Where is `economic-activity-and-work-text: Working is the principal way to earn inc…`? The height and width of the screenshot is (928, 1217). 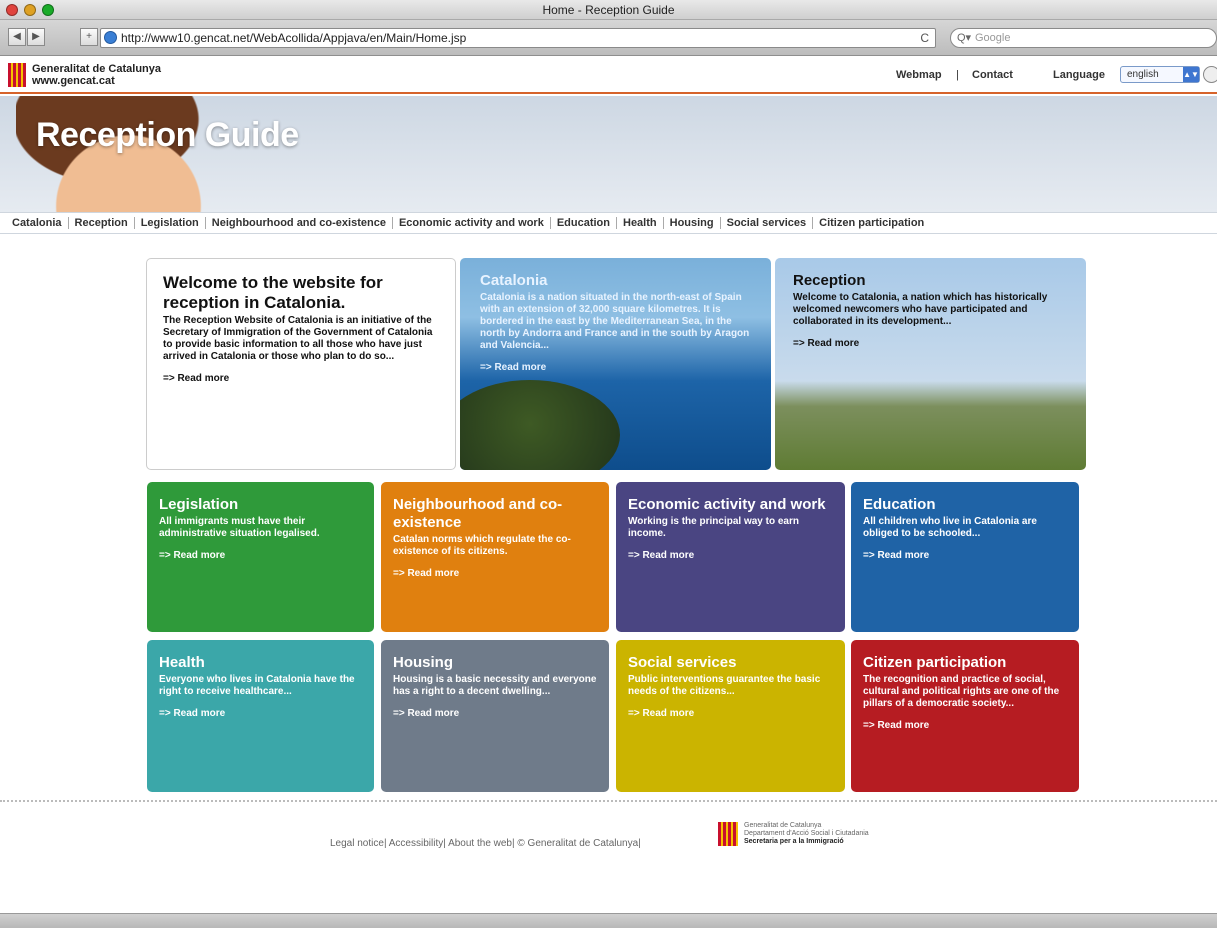
economic-activity-and-work-text: Working is the principal way to earn inc… is located at coordinates (713, 527).